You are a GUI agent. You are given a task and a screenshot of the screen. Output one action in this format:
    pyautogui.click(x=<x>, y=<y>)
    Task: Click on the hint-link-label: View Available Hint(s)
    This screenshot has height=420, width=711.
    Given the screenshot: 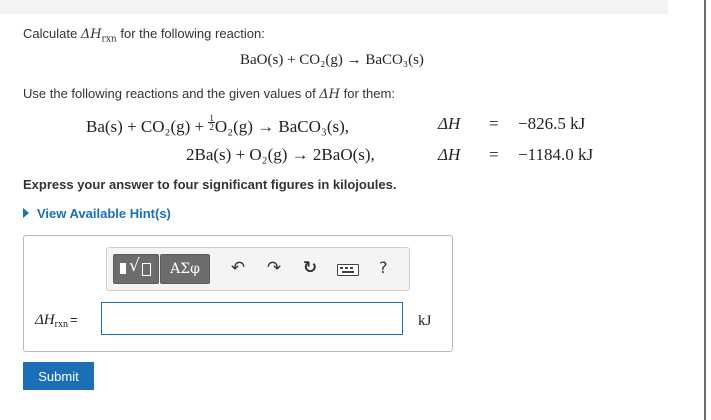 What is the action you would take?
    pyautogui.click(x=104, y=213)
    